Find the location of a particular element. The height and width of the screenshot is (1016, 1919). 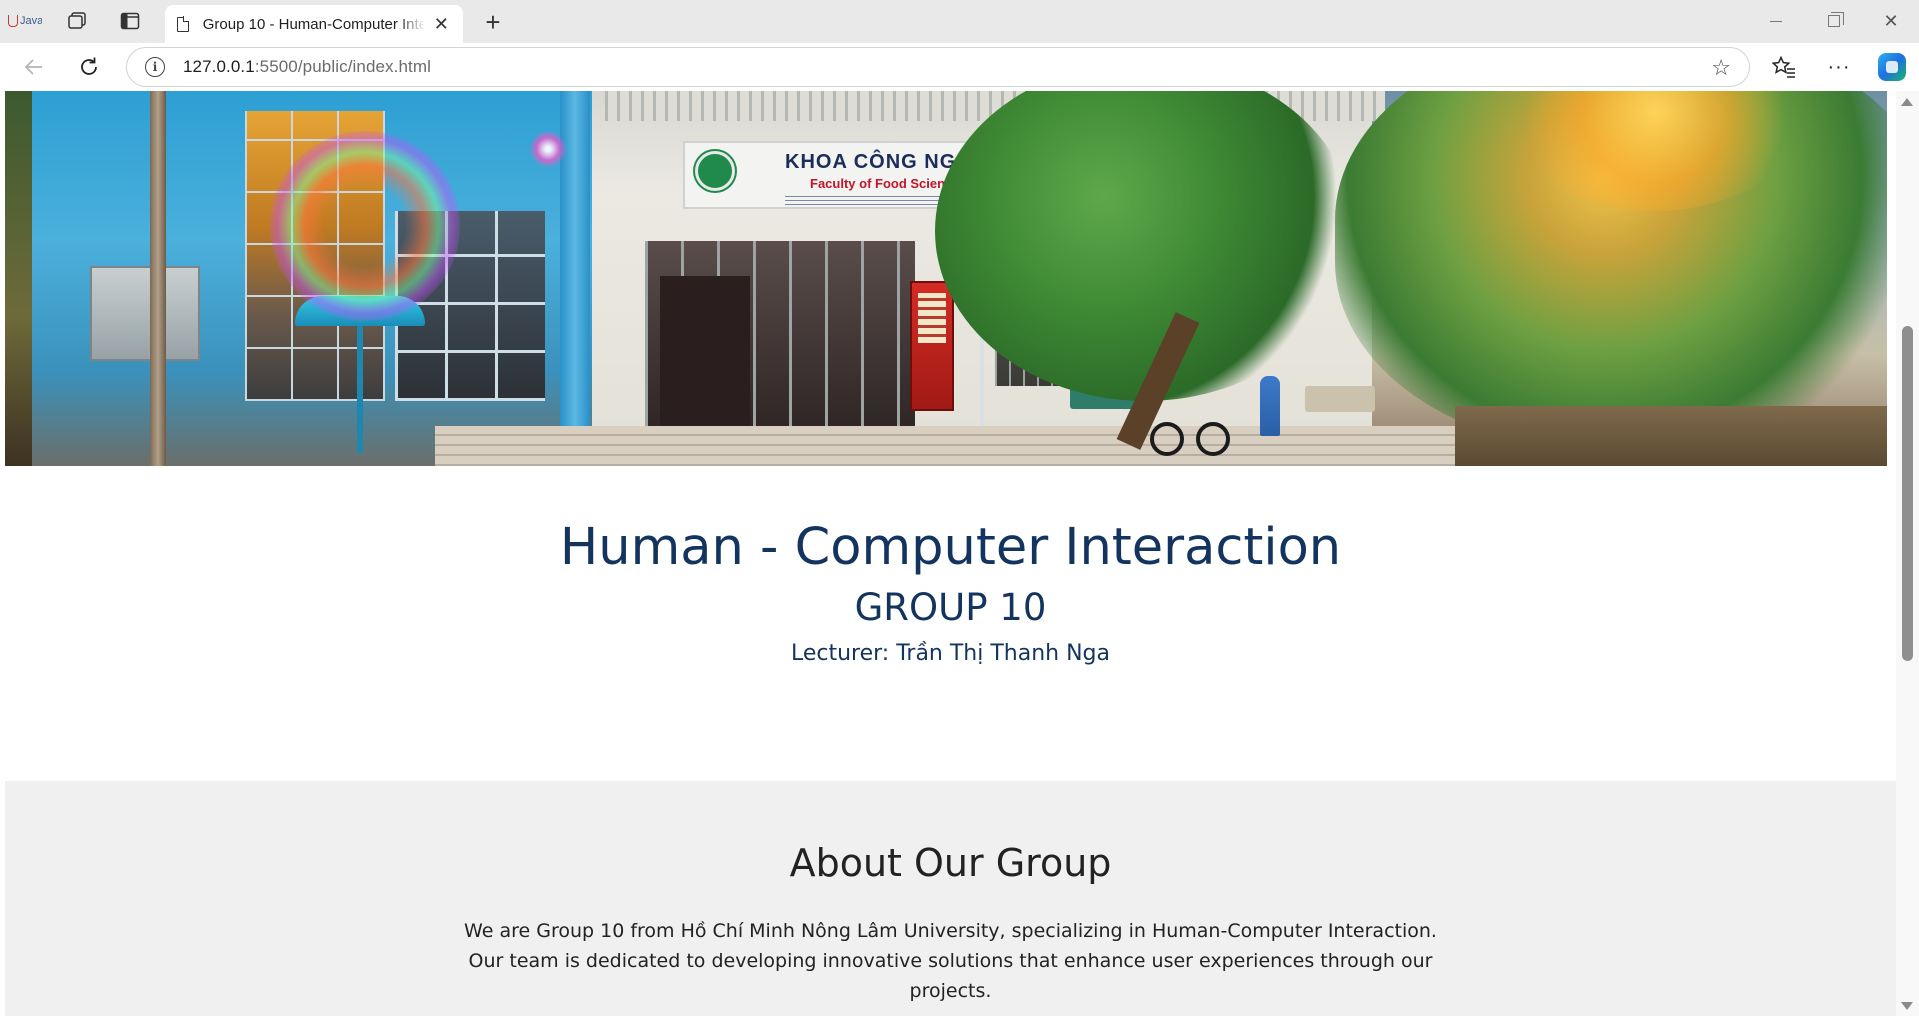

info-icon: i is located at coordinates (155, 67).